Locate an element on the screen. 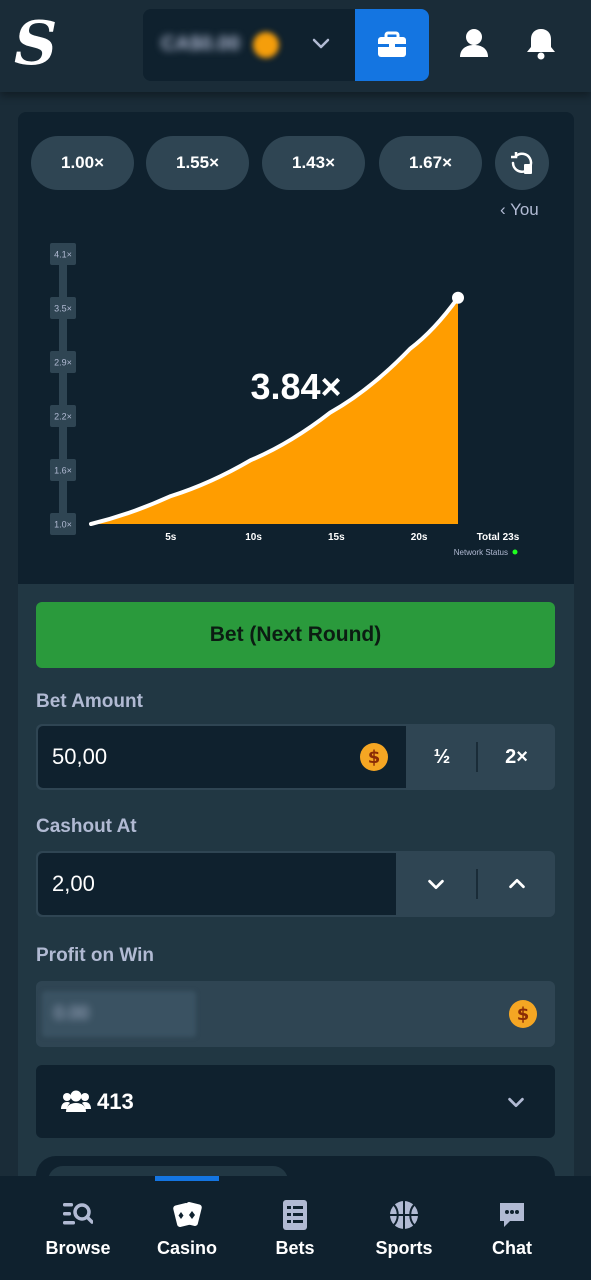 The image size is (591, 1280). users-icon is located at coordinates (76, 1101).